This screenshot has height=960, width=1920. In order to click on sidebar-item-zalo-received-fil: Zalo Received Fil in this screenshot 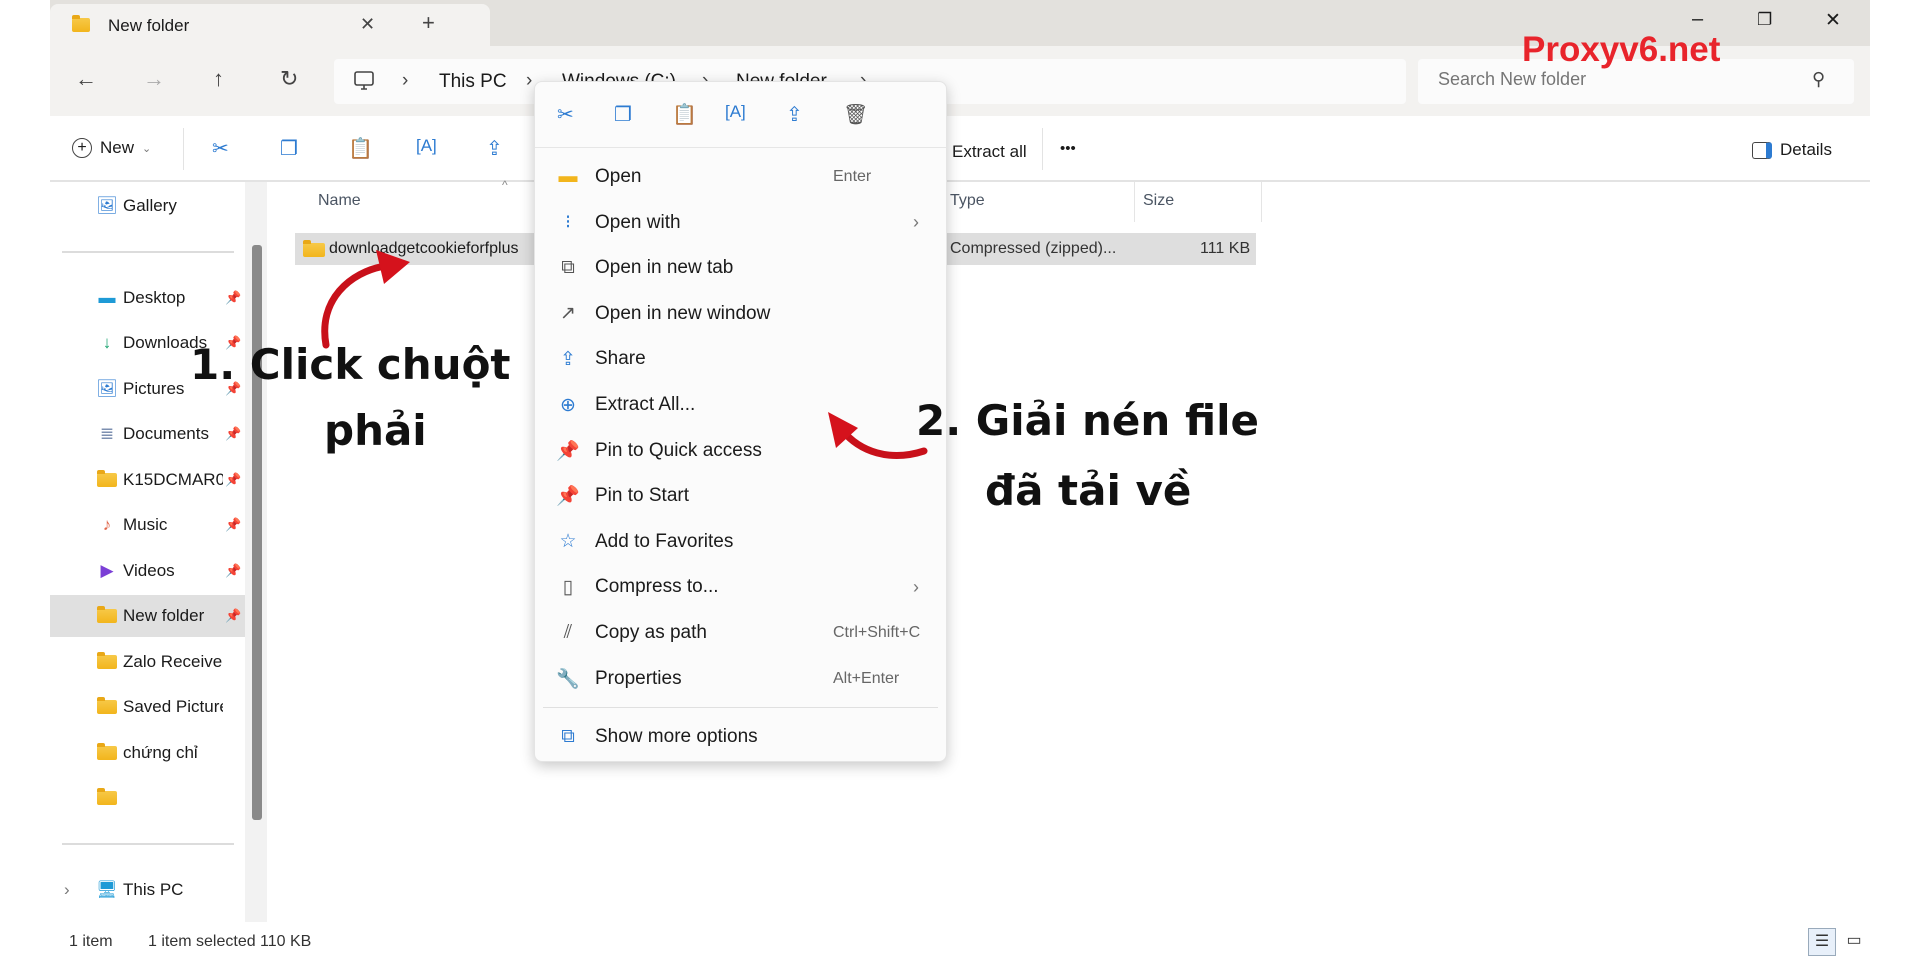, I will do `click(147, 662)`.